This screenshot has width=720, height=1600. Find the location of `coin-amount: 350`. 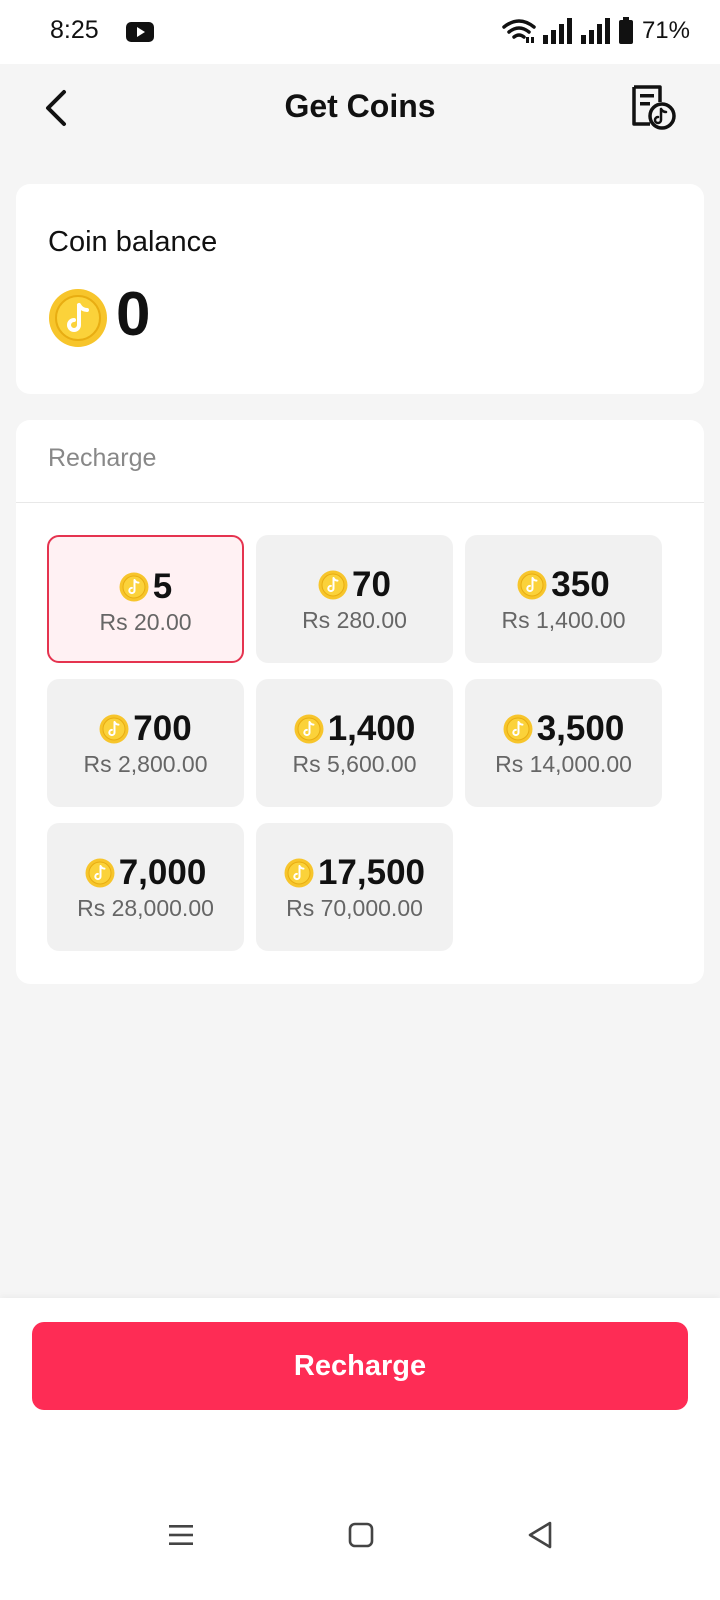

coin-amount: 350 is located at coordinates (580, 584).